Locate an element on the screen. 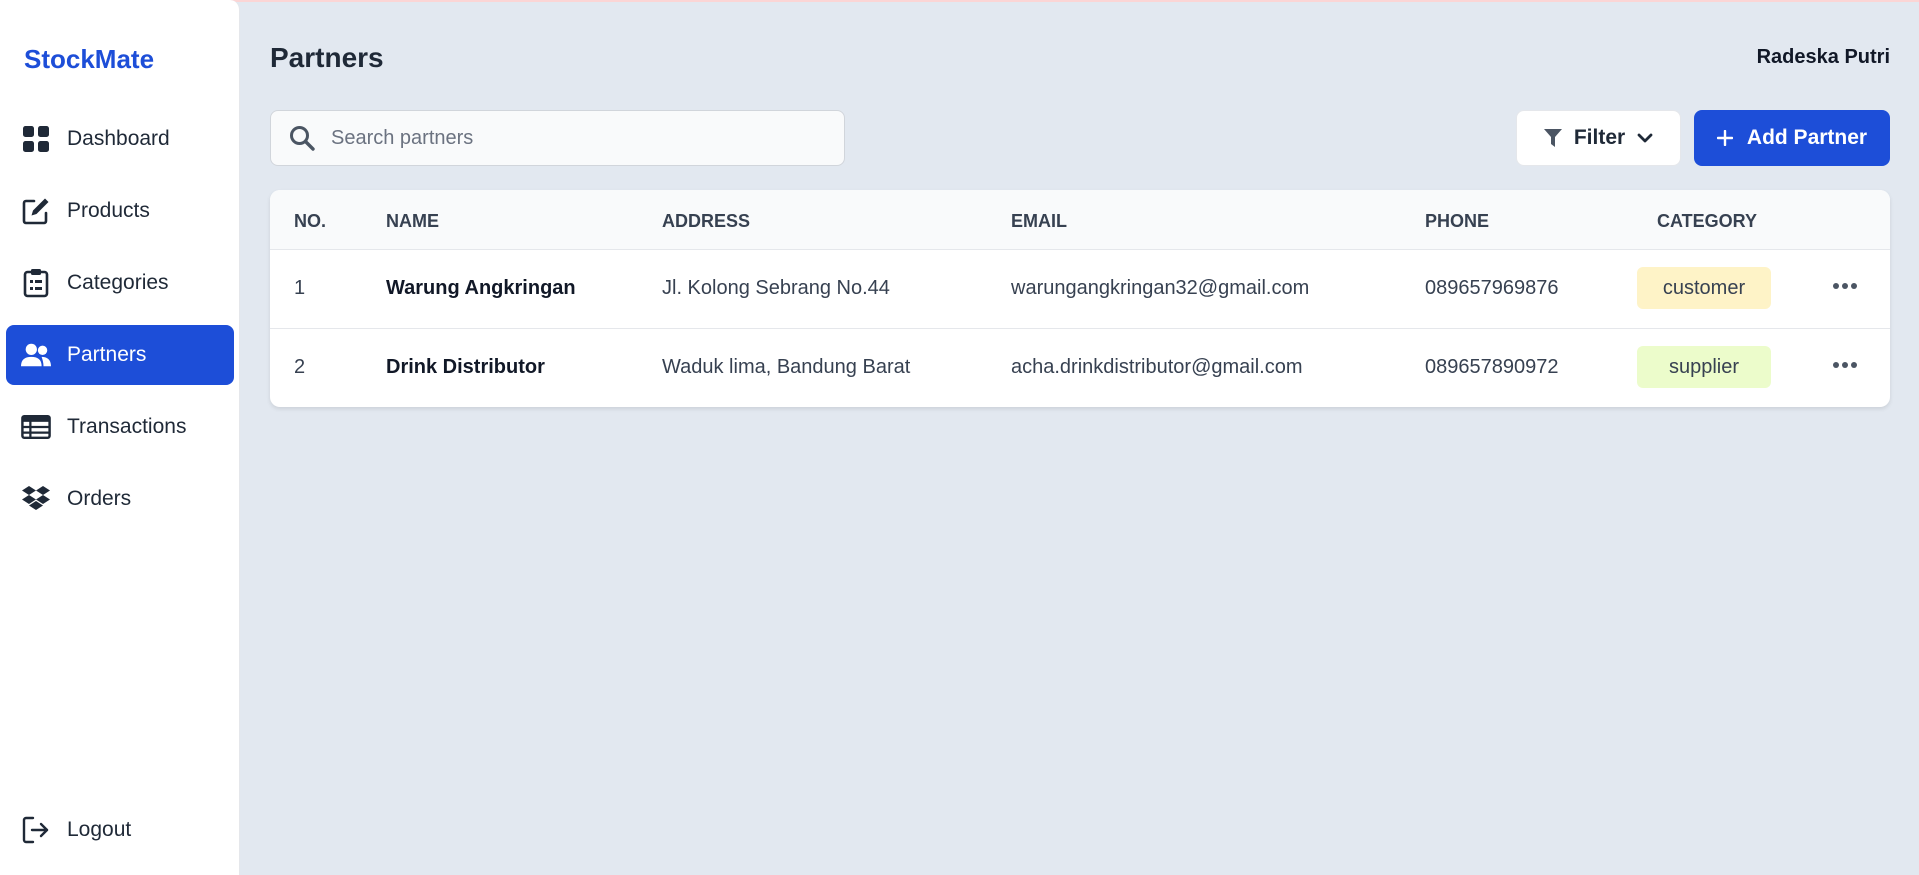 The height and width of the screenshot is (875, 1919). users-icon is located at coordinates (36, 355).